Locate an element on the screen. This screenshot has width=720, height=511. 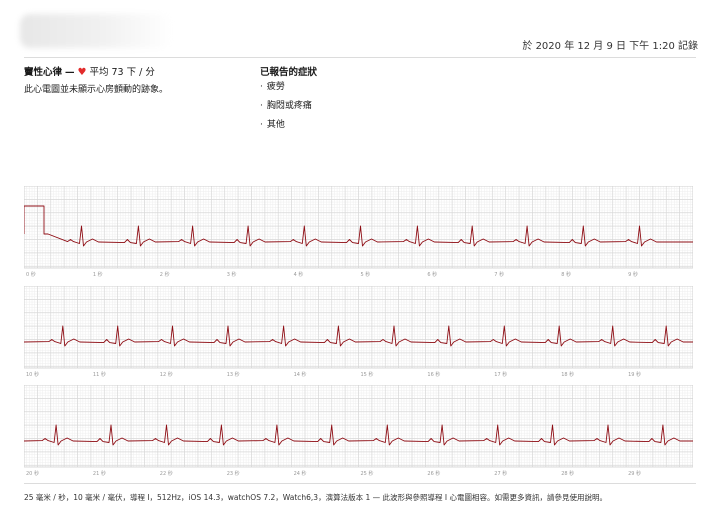
header-divider is located at coordinates (360, 57).